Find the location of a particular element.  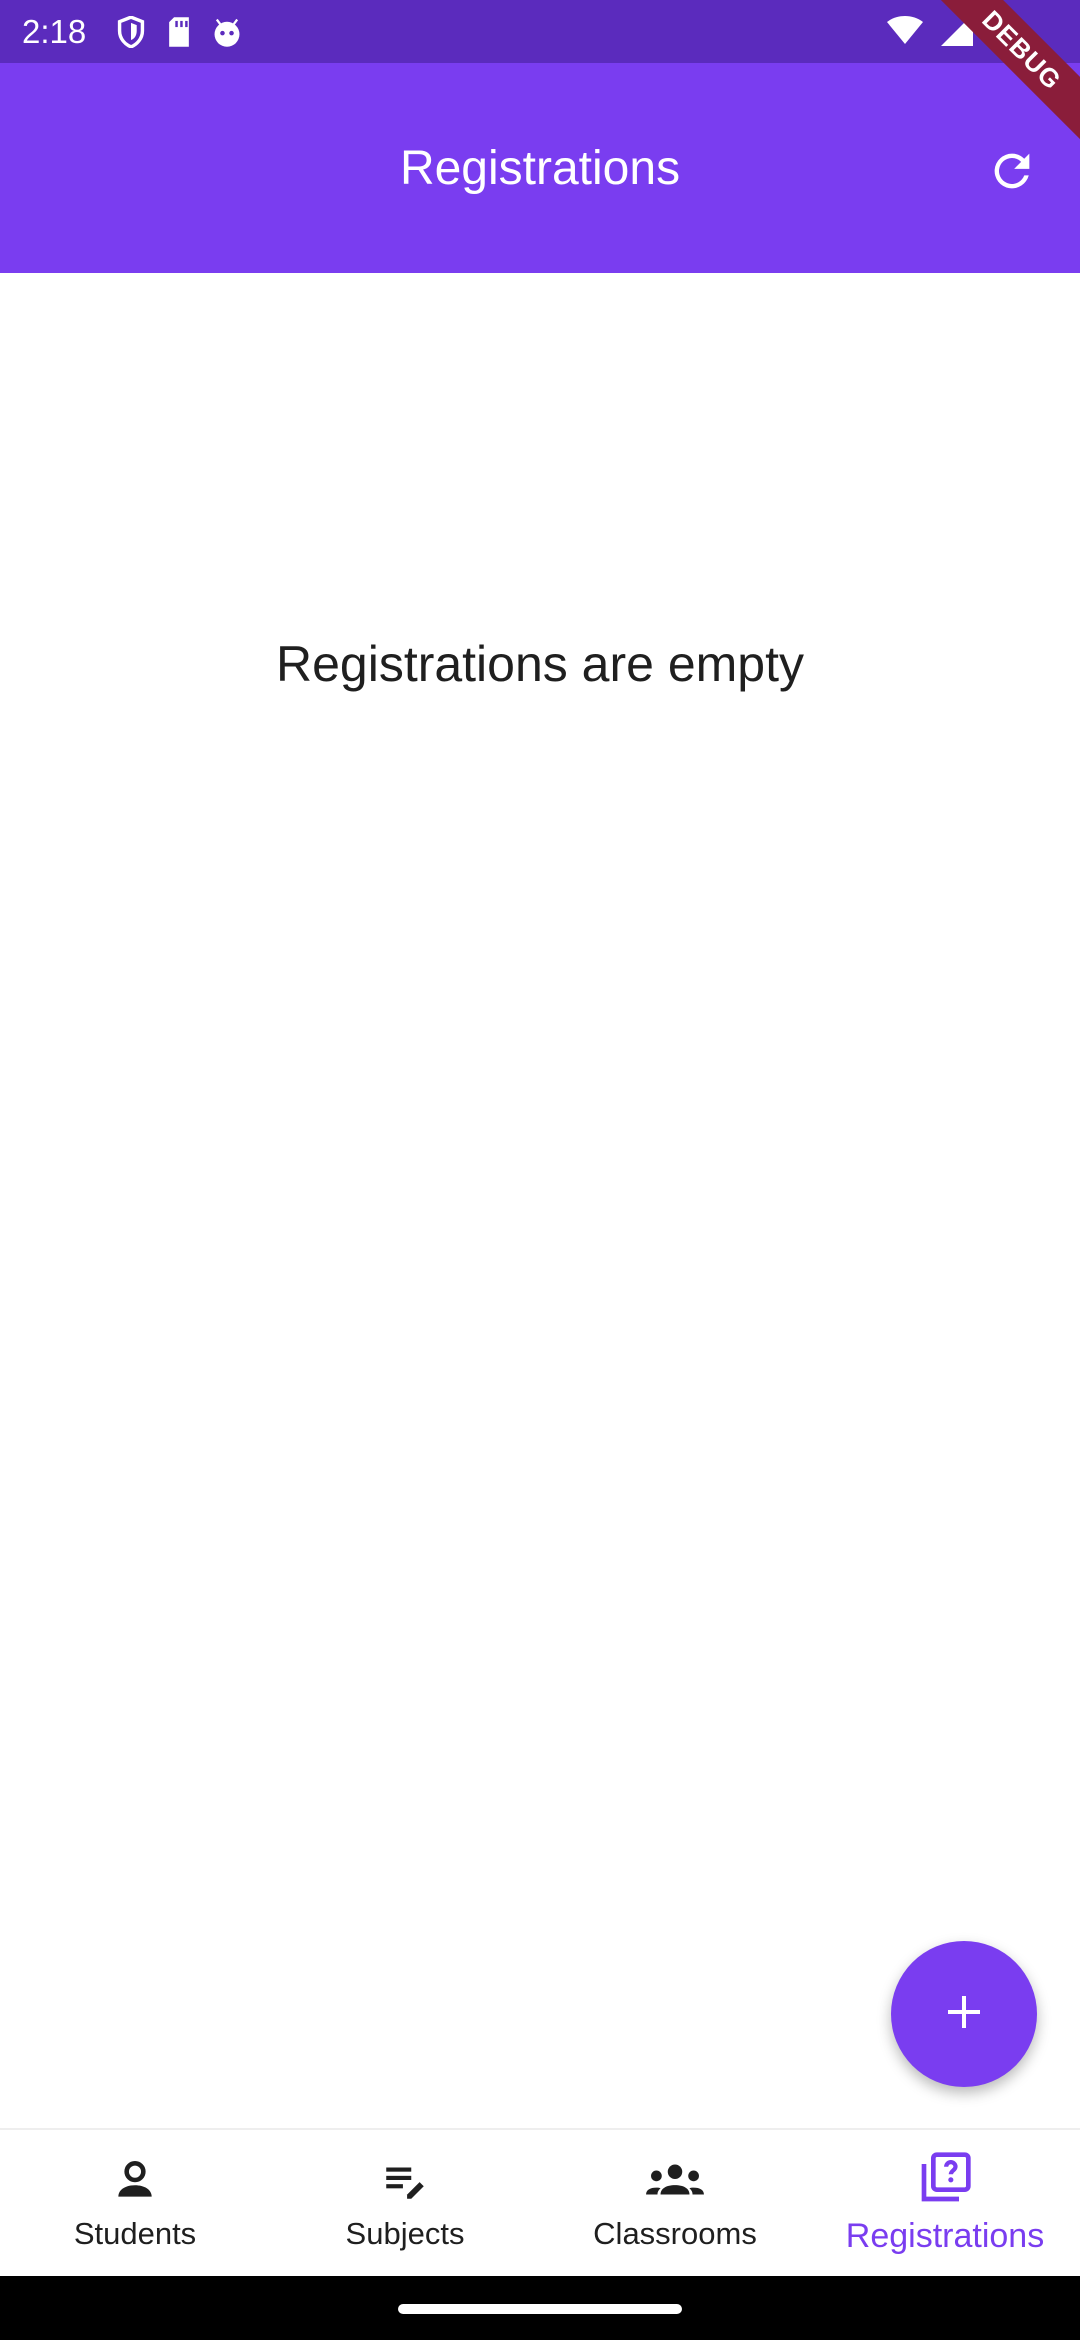

status-bar: 2:18 is located at coordinates (540, 31).